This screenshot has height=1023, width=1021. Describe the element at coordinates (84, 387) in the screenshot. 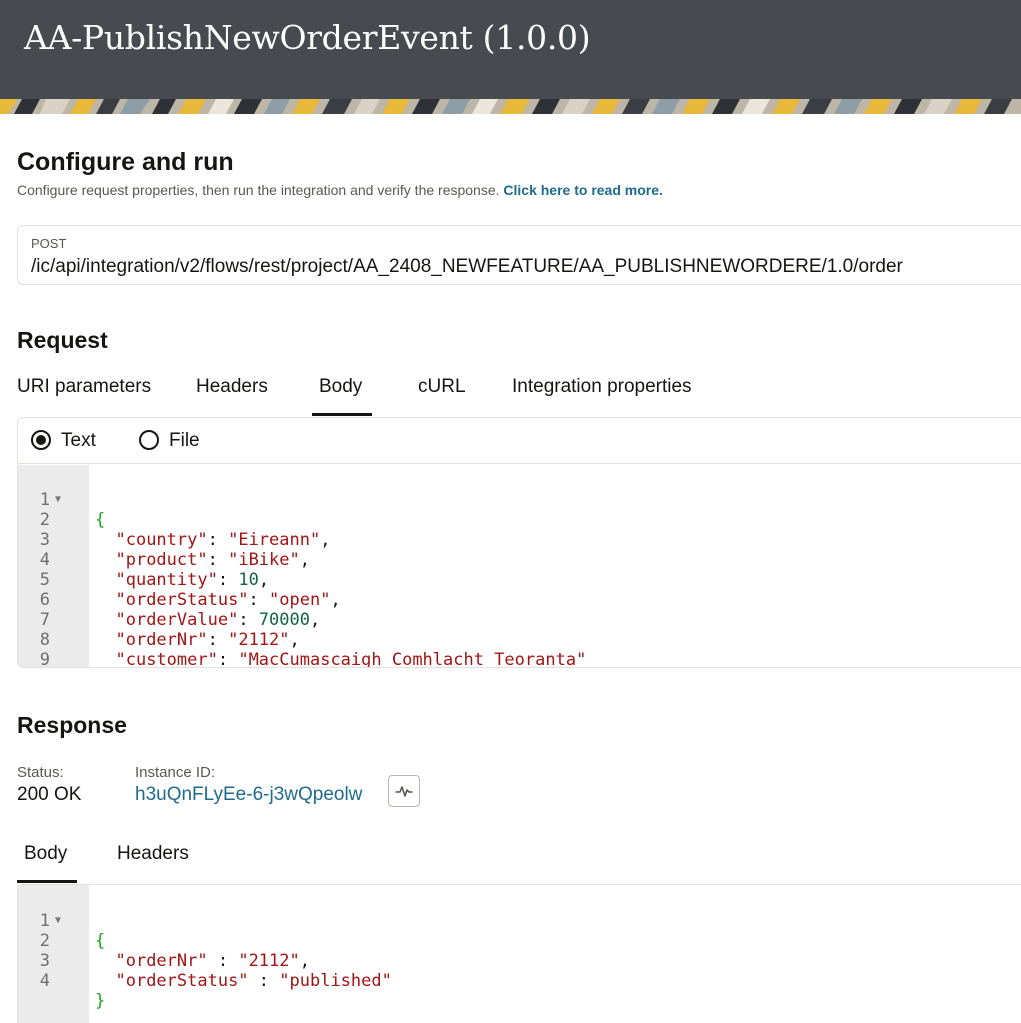

I see `tab-uri-parameters: URI parameters` at that location.